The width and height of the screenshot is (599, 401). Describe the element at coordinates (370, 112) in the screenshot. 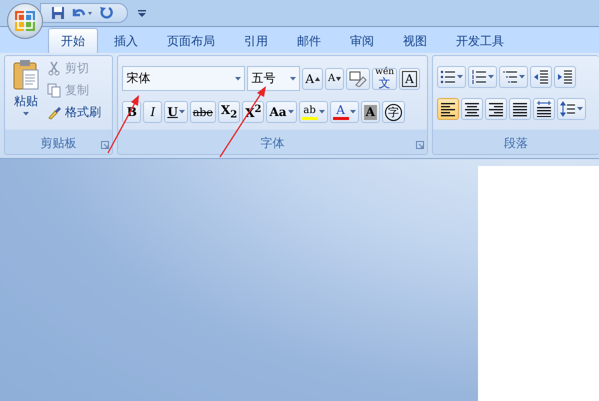

I see `character-shading-button: A` at that location.